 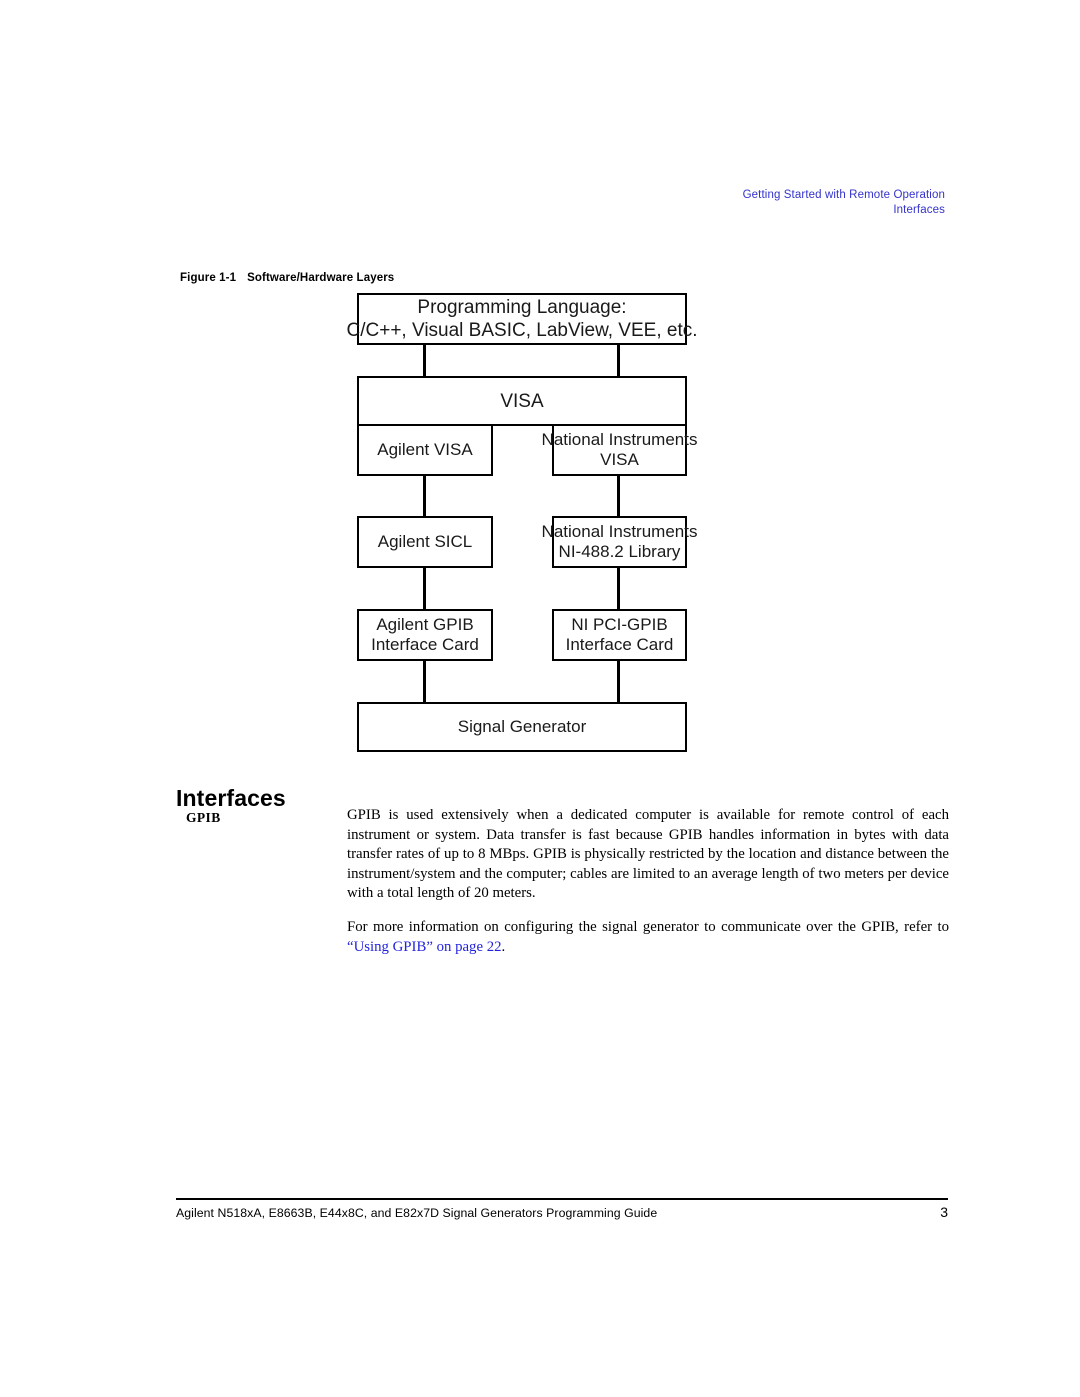 I want to click on using-gpib-cross-reference-link: “Using GPIB” on page 22, so click(x=424, y=947).